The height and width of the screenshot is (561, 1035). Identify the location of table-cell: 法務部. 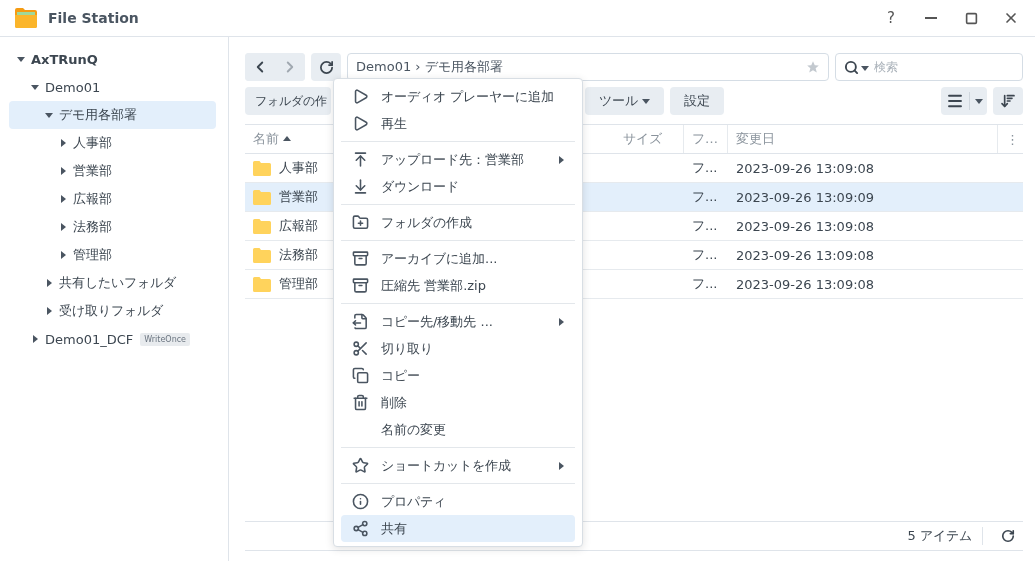
(298, 255).